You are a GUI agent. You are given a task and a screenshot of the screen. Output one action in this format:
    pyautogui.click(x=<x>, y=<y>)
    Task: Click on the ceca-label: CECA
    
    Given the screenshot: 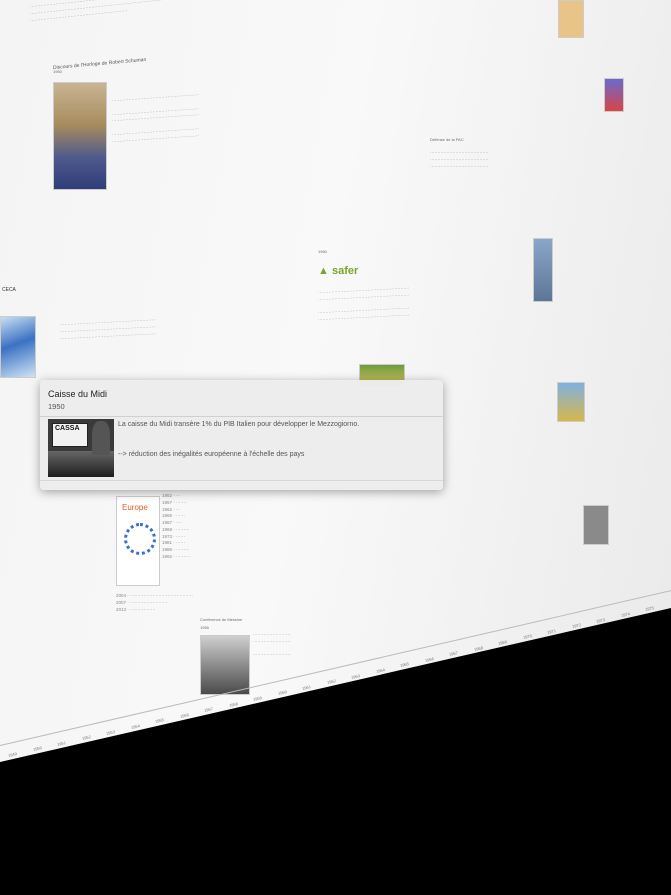 What is the action you would take?
    pyautogui.click(x=9, y=290)
    